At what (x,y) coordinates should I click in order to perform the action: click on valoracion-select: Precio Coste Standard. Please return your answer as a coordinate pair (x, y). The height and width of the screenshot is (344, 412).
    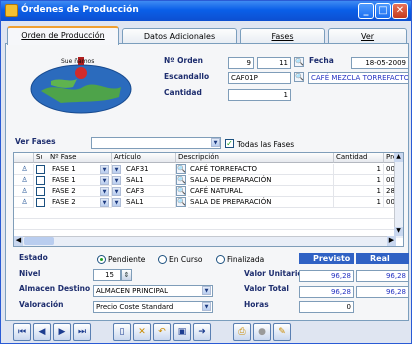
    Looking at the image, I should click on (153, 307).